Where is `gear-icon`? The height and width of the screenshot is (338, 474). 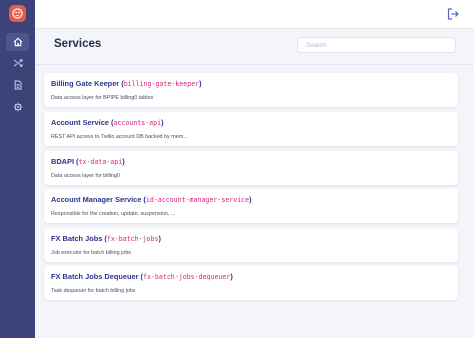 gear-icon is located at coordinates (17, 107).